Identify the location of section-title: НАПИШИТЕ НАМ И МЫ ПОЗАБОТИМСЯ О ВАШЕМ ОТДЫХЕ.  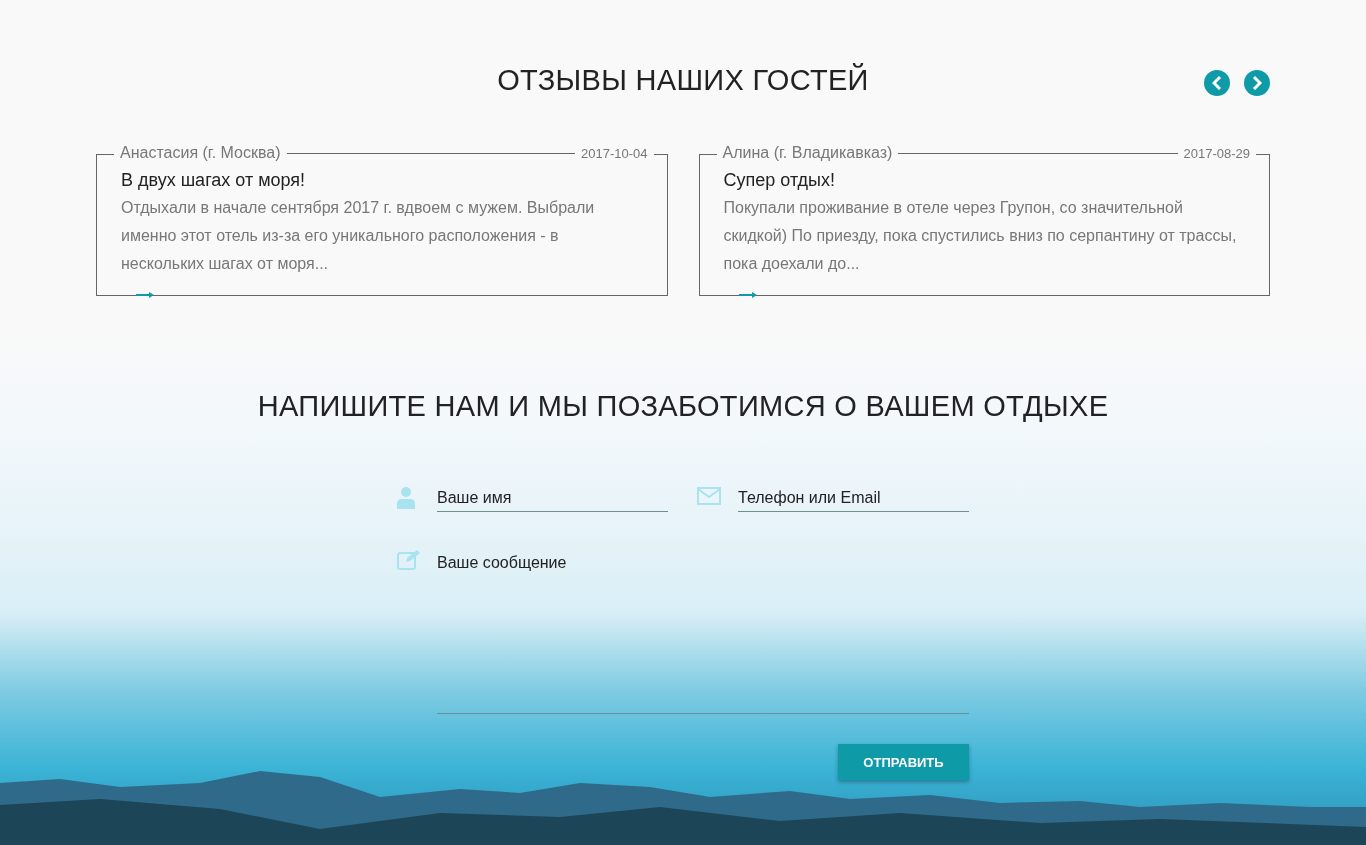
(683, 406).